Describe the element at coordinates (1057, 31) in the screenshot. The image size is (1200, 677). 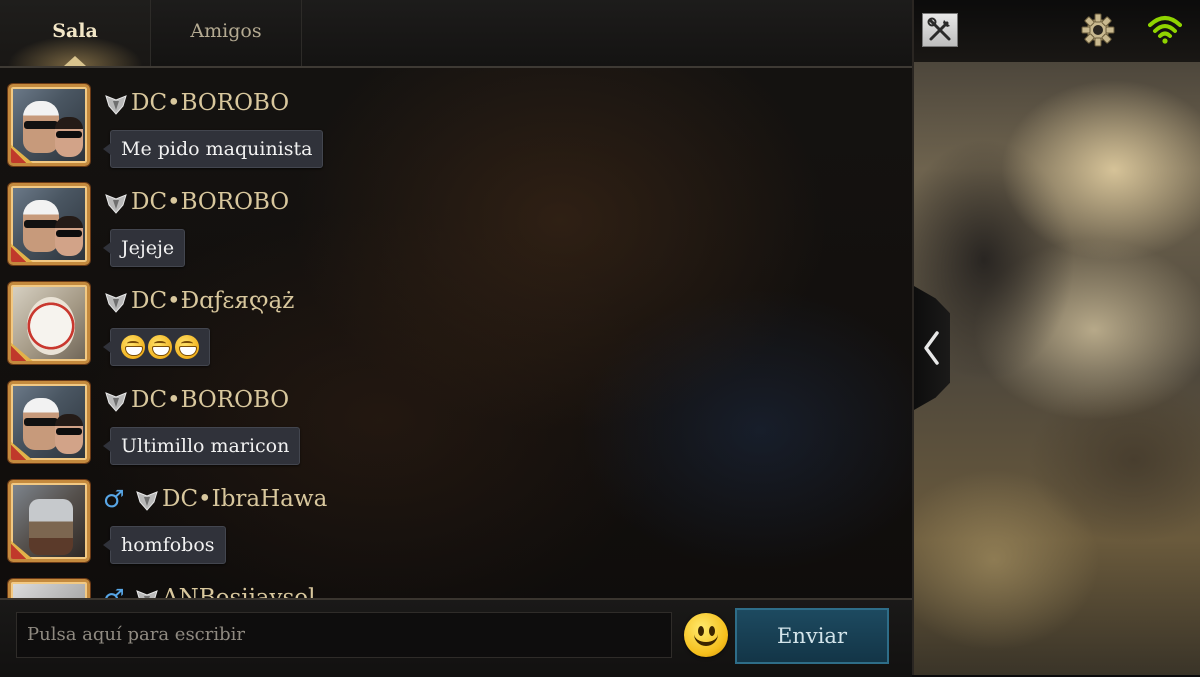
I see `top-toolbar` at that location.